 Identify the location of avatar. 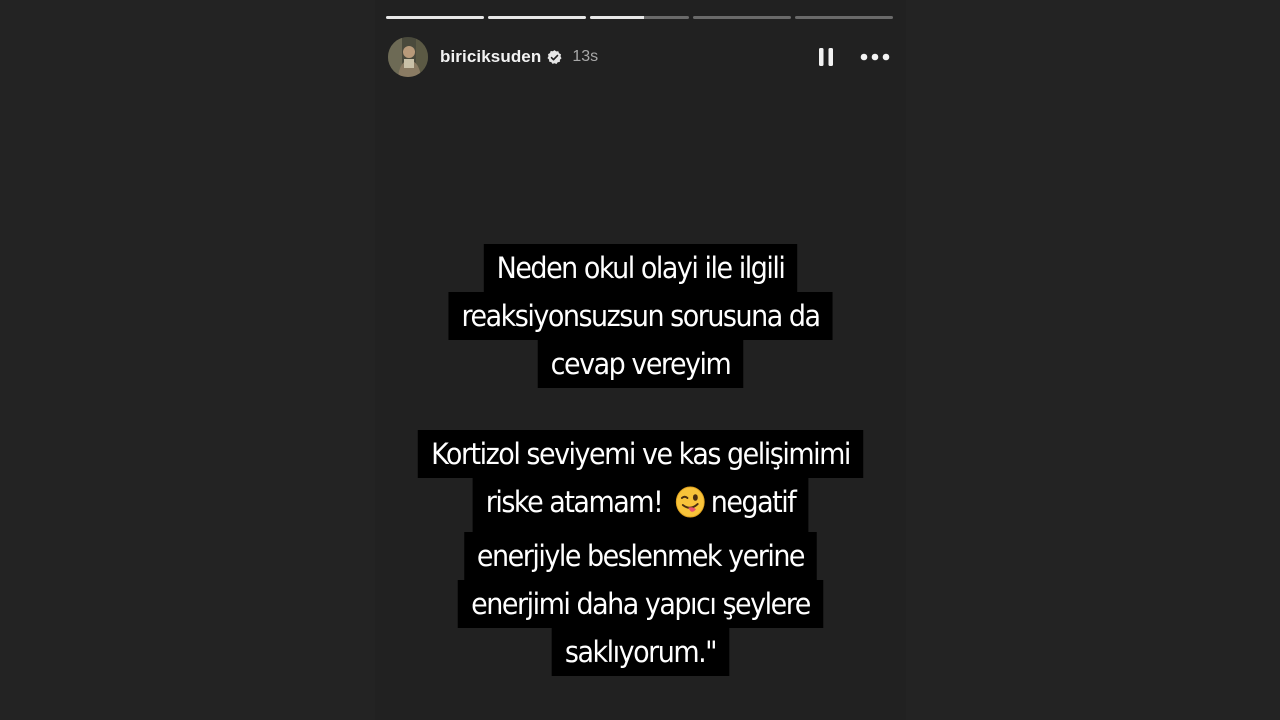
(408, 57).